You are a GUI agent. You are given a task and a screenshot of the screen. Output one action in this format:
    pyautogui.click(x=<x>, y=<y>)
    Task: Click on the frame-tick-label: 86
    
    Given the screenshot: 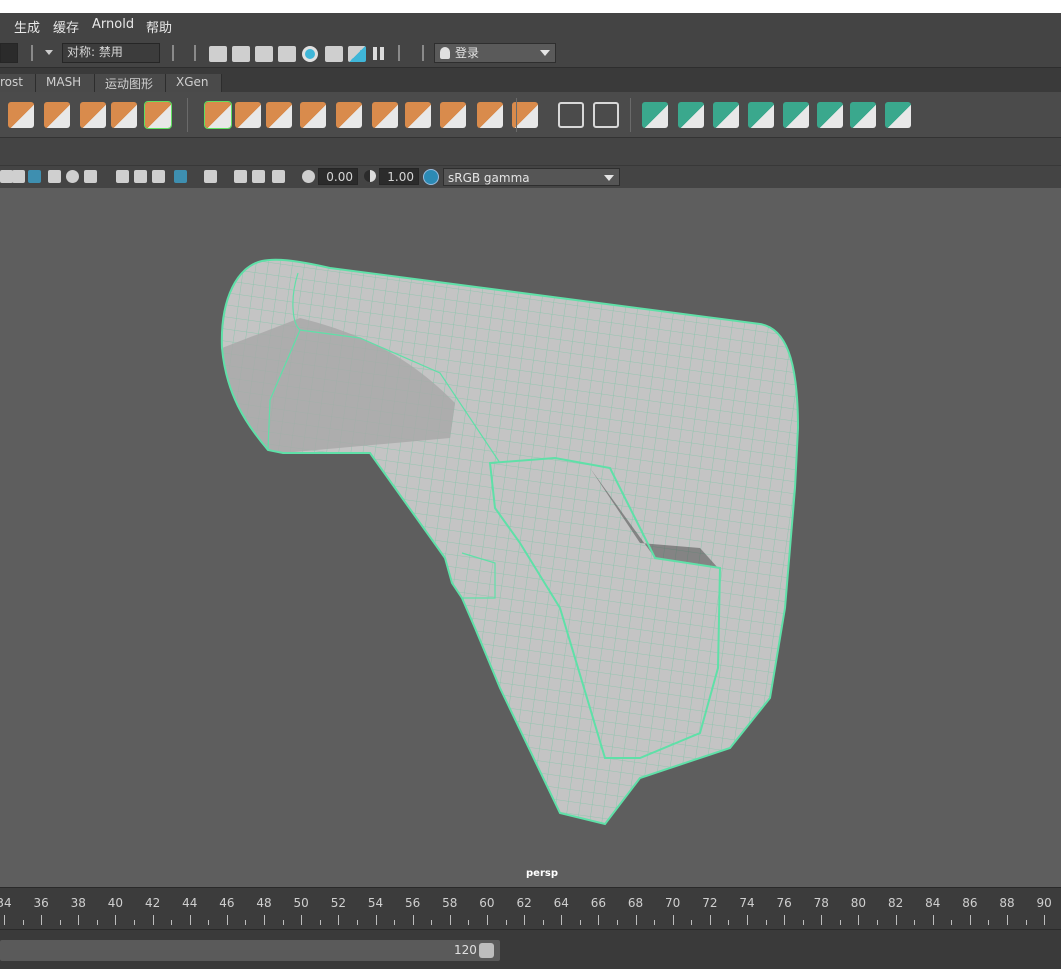 What is the action you would take?
    pyautogui.click(x=970, y=903)
    